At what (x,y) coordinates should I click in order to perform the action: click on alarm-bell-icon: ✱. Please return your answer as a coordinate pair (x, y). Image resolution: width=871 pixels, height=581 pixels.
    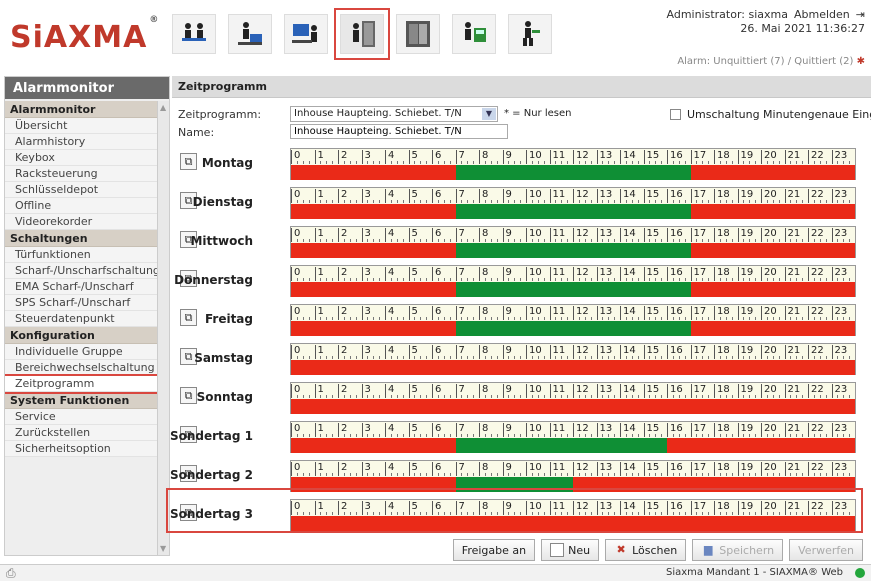
    Looking at the image, I should click on (861, 61).